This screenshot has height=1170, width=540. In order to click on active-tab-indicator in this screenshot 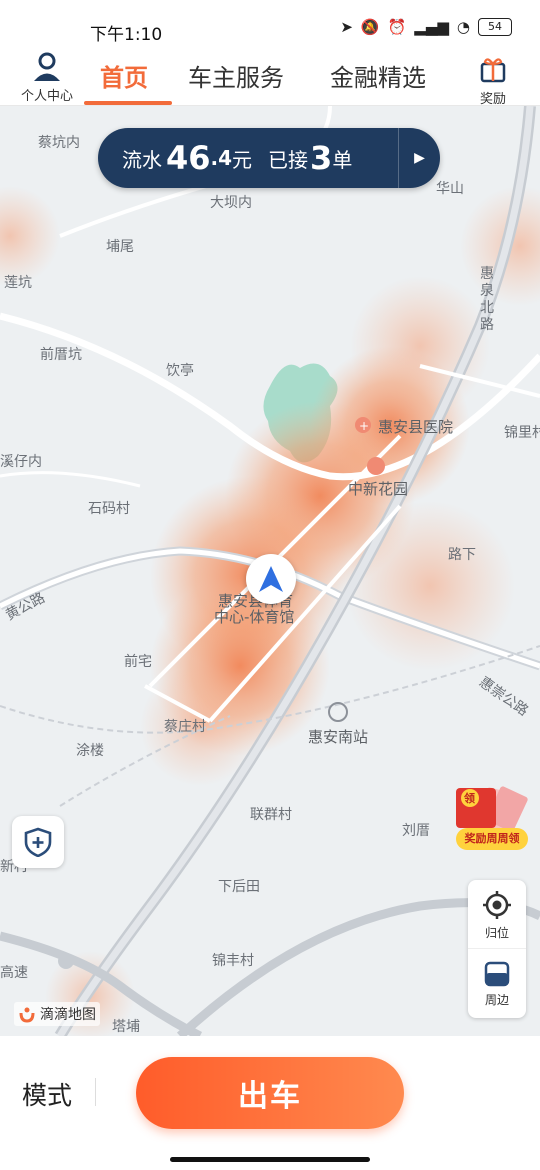, I will do `click(128, 103)`.